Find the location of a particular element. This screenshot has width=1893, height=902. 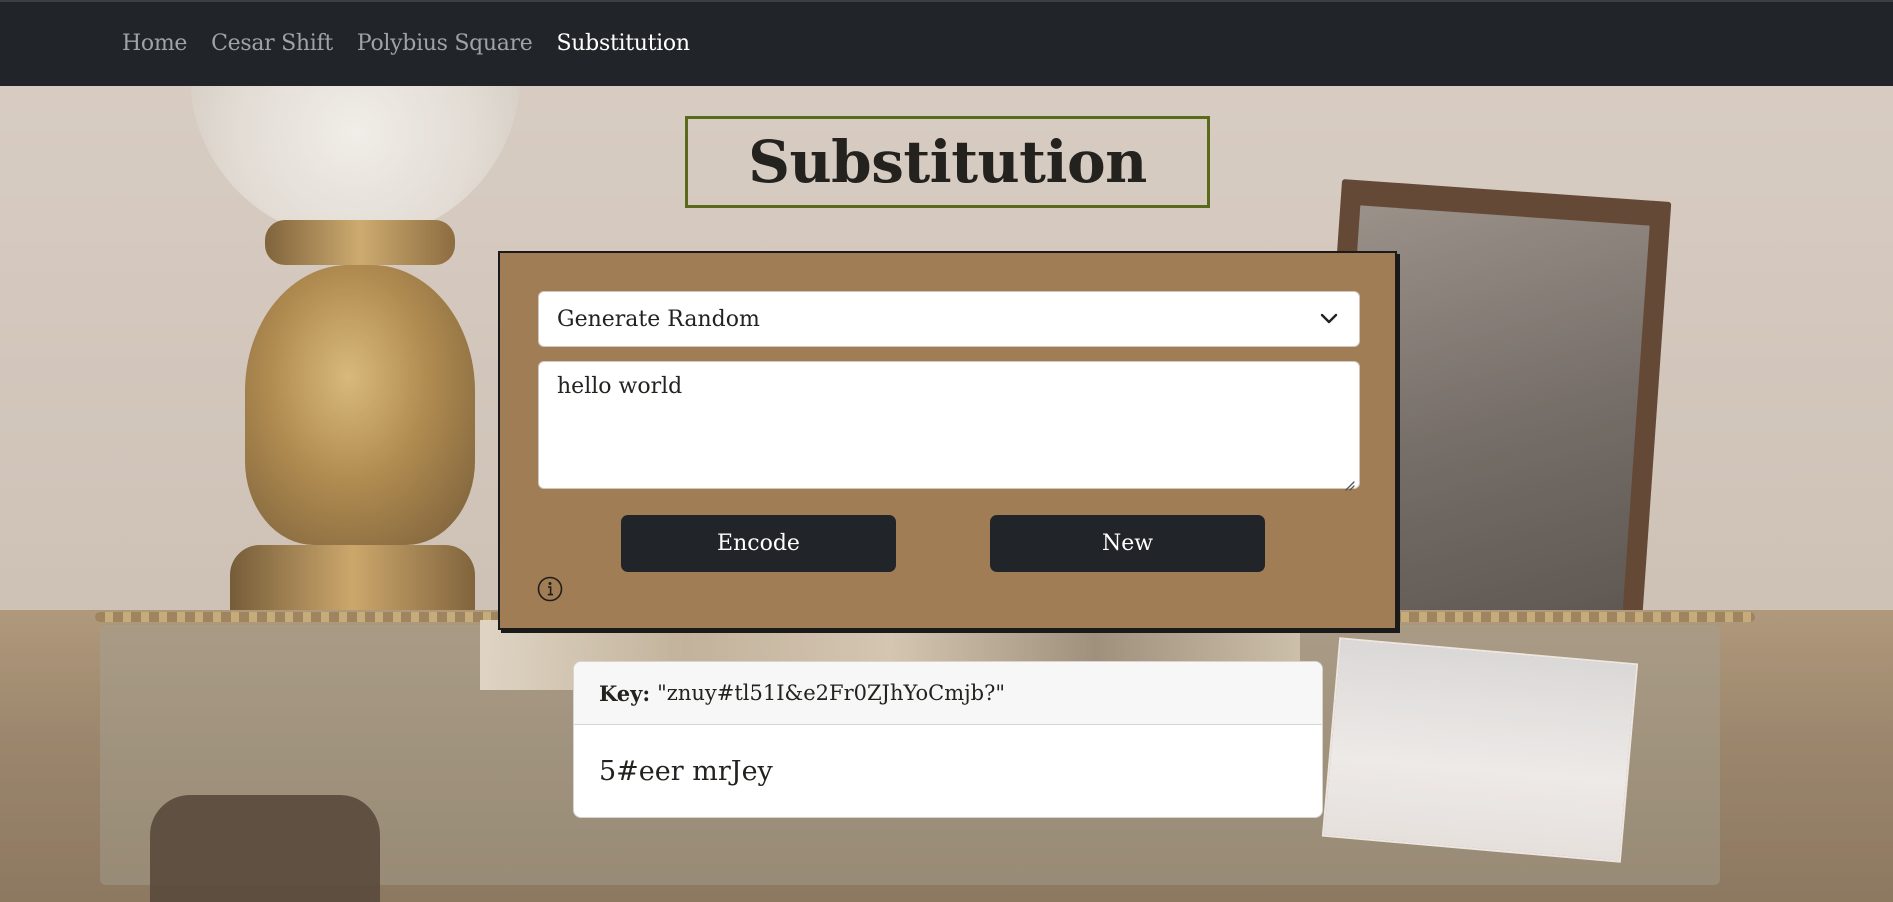

page-title-box: Substitution is located at coordinates (947, 162).